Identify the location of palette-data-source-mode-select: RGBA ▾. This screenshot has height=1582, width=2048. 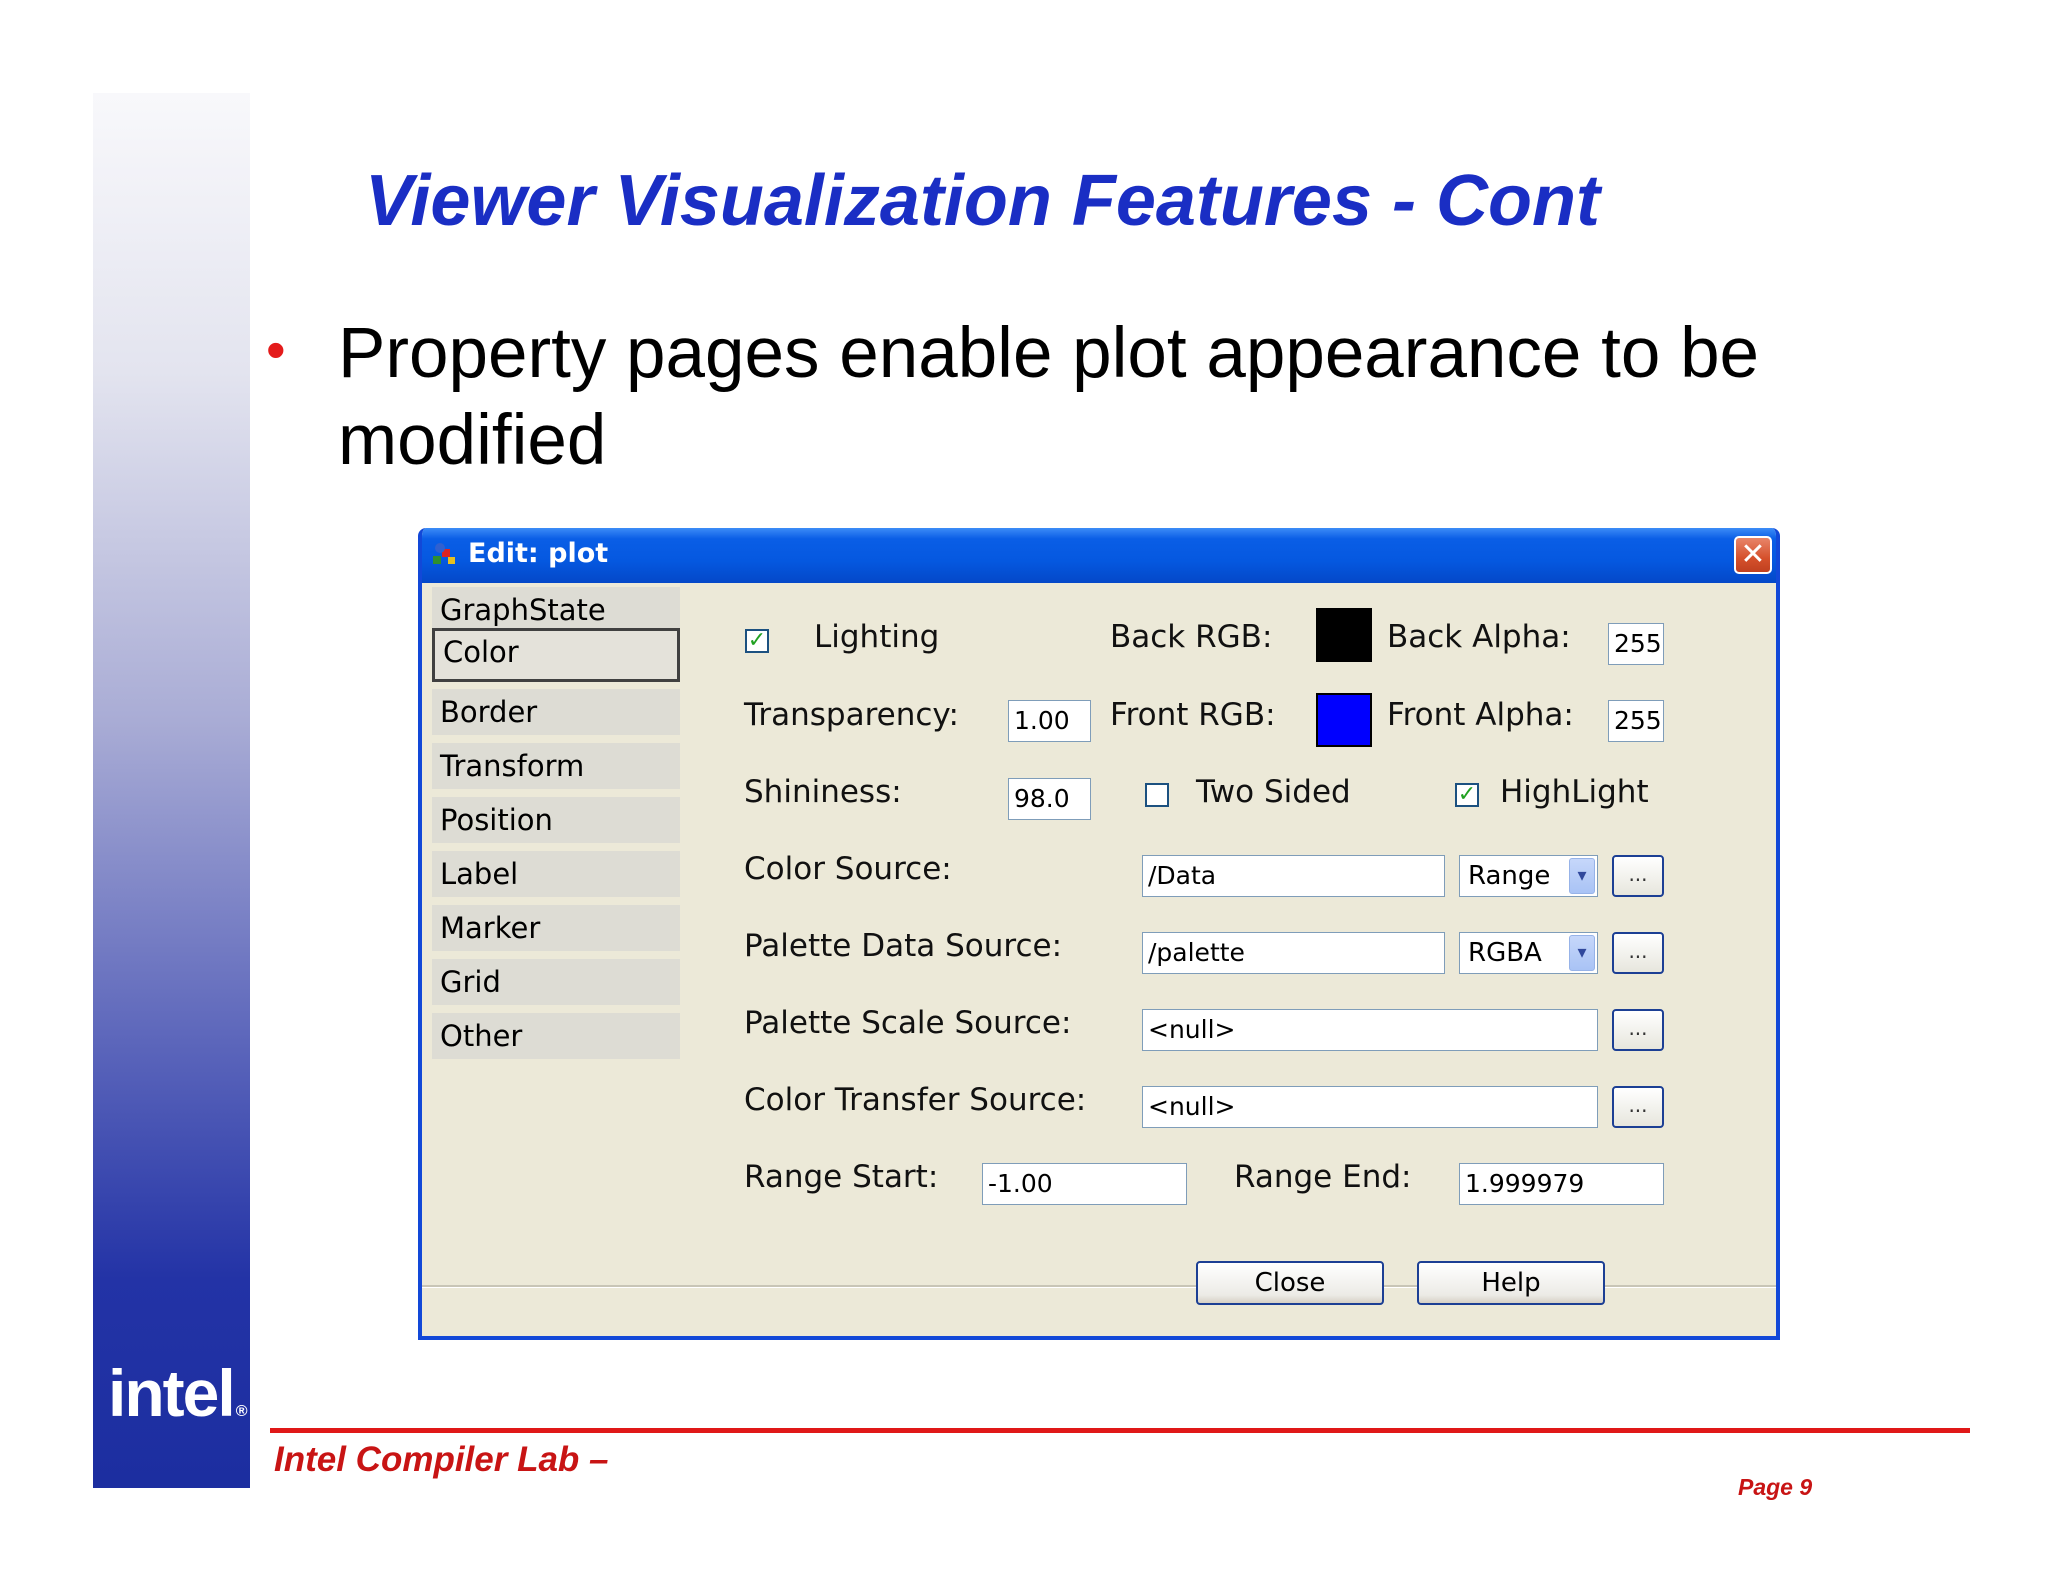
(1528, 953).